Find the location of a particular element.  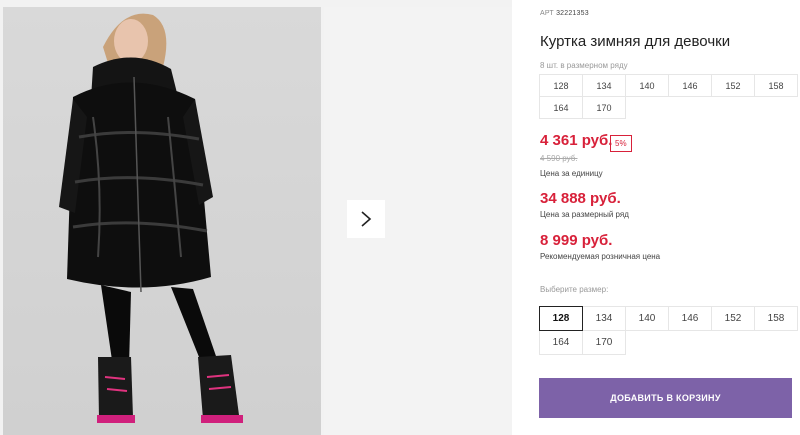

chevron-right-icon is located at coordinates (366, 219).